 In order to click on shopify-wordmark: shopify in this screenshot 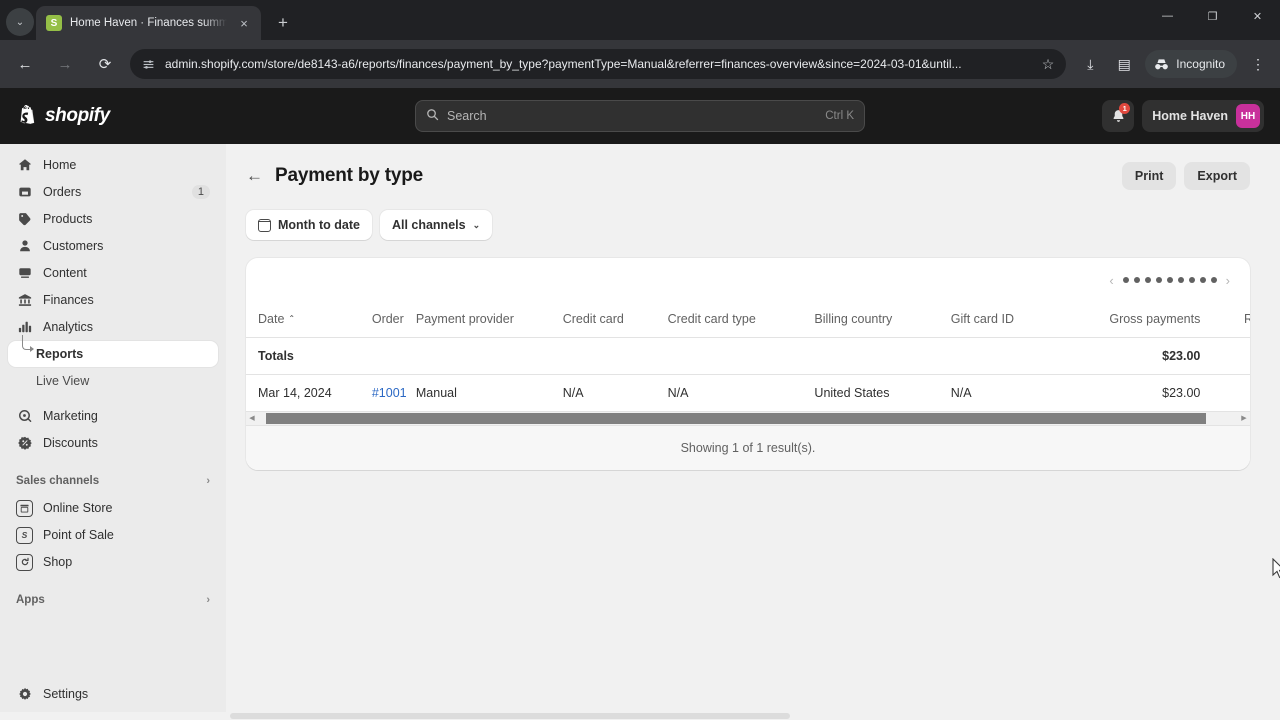, I will do `click(77, 115)`.